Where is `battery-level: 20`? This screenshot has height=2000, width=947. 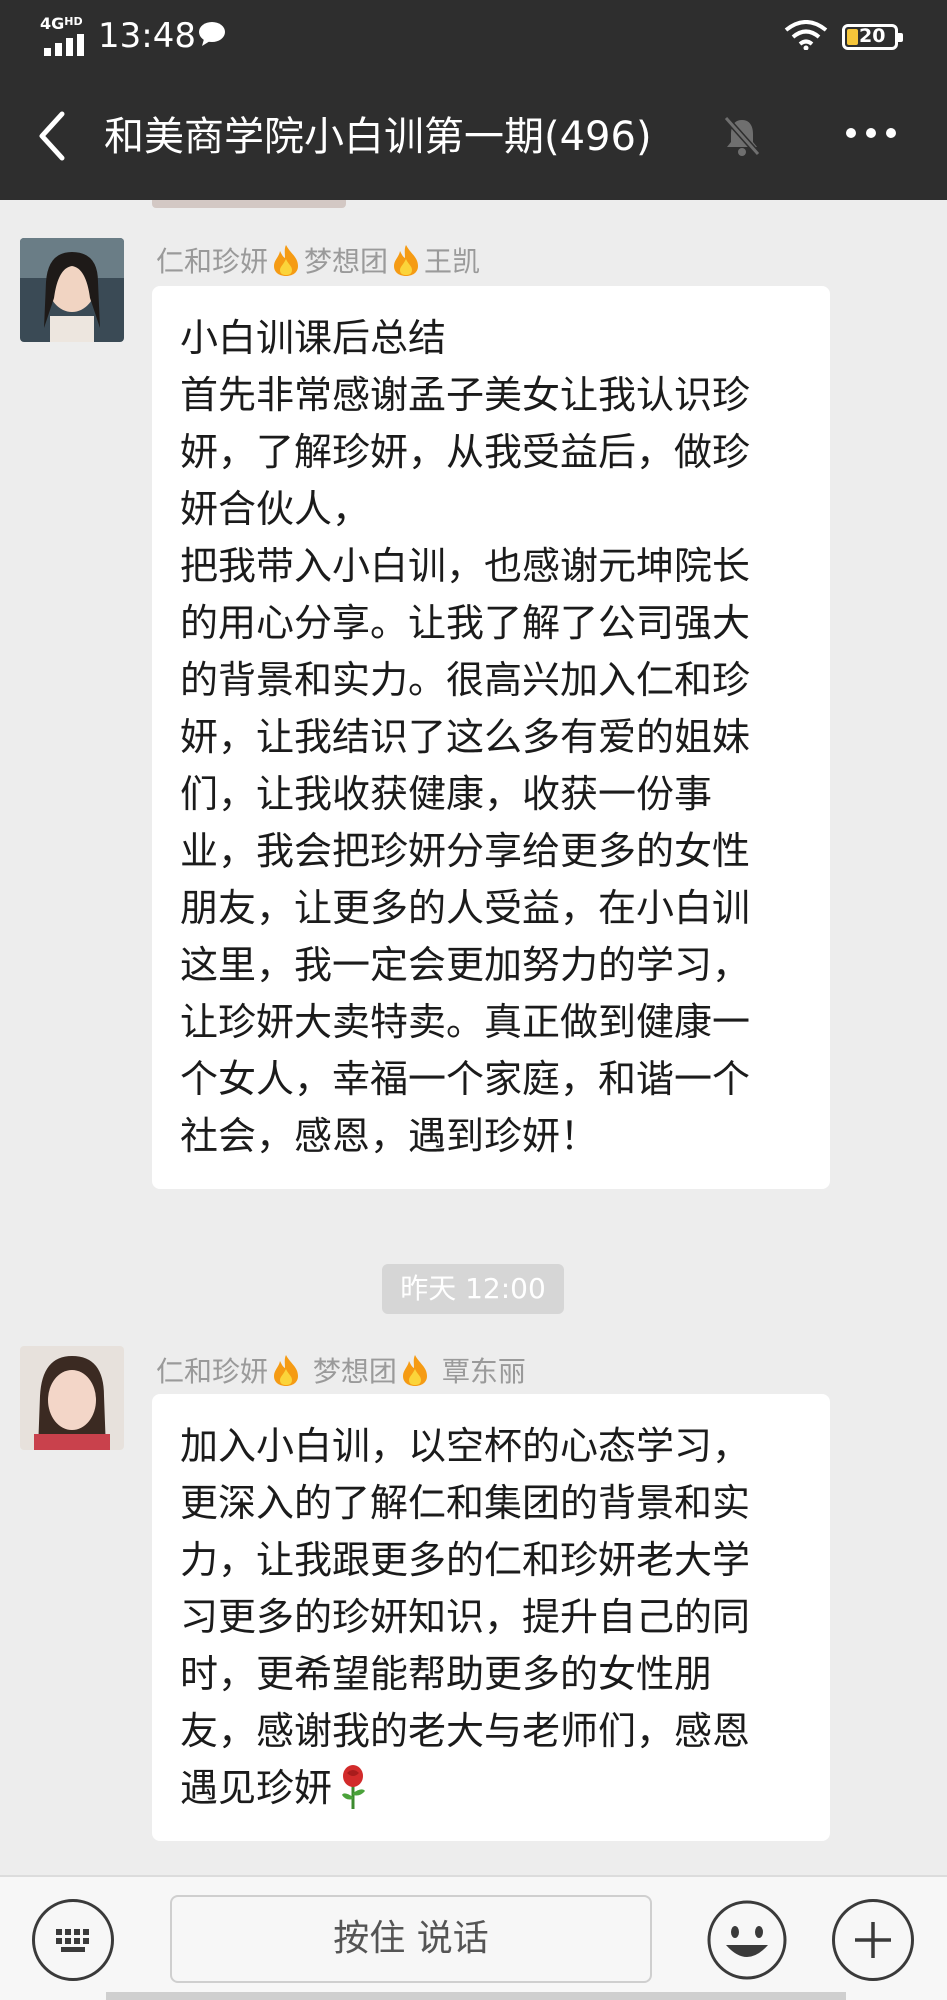 battery-level: 20 is located at coordinates (872, 36).